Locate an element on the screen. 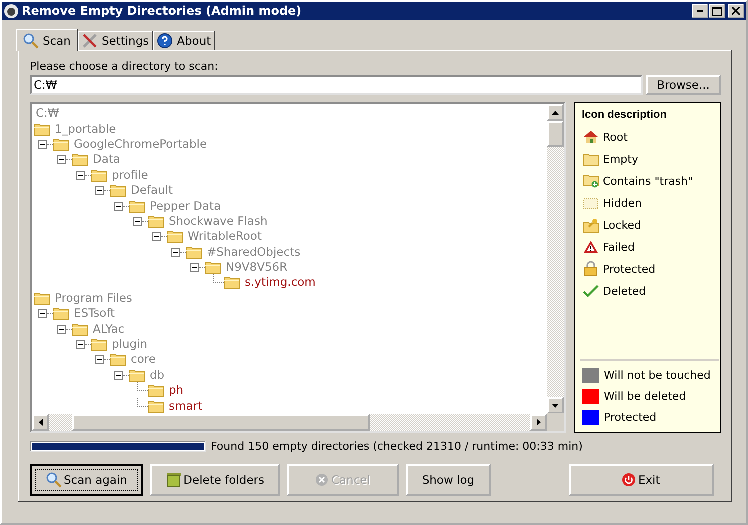 The image size is (748, 525). minimize-button is located at coordinates (700, 11).